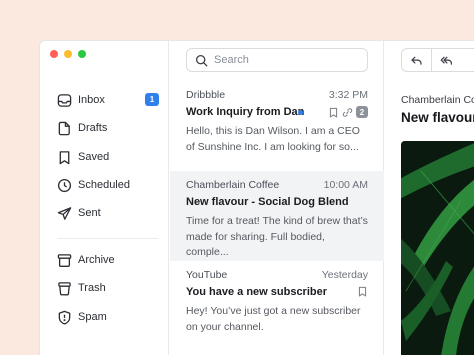 This screenshot has height=355, width=474. What do you see at coordinates (300, 112) in the screenshot?
I see `unread-indicator` at bounding box center [300, 112].